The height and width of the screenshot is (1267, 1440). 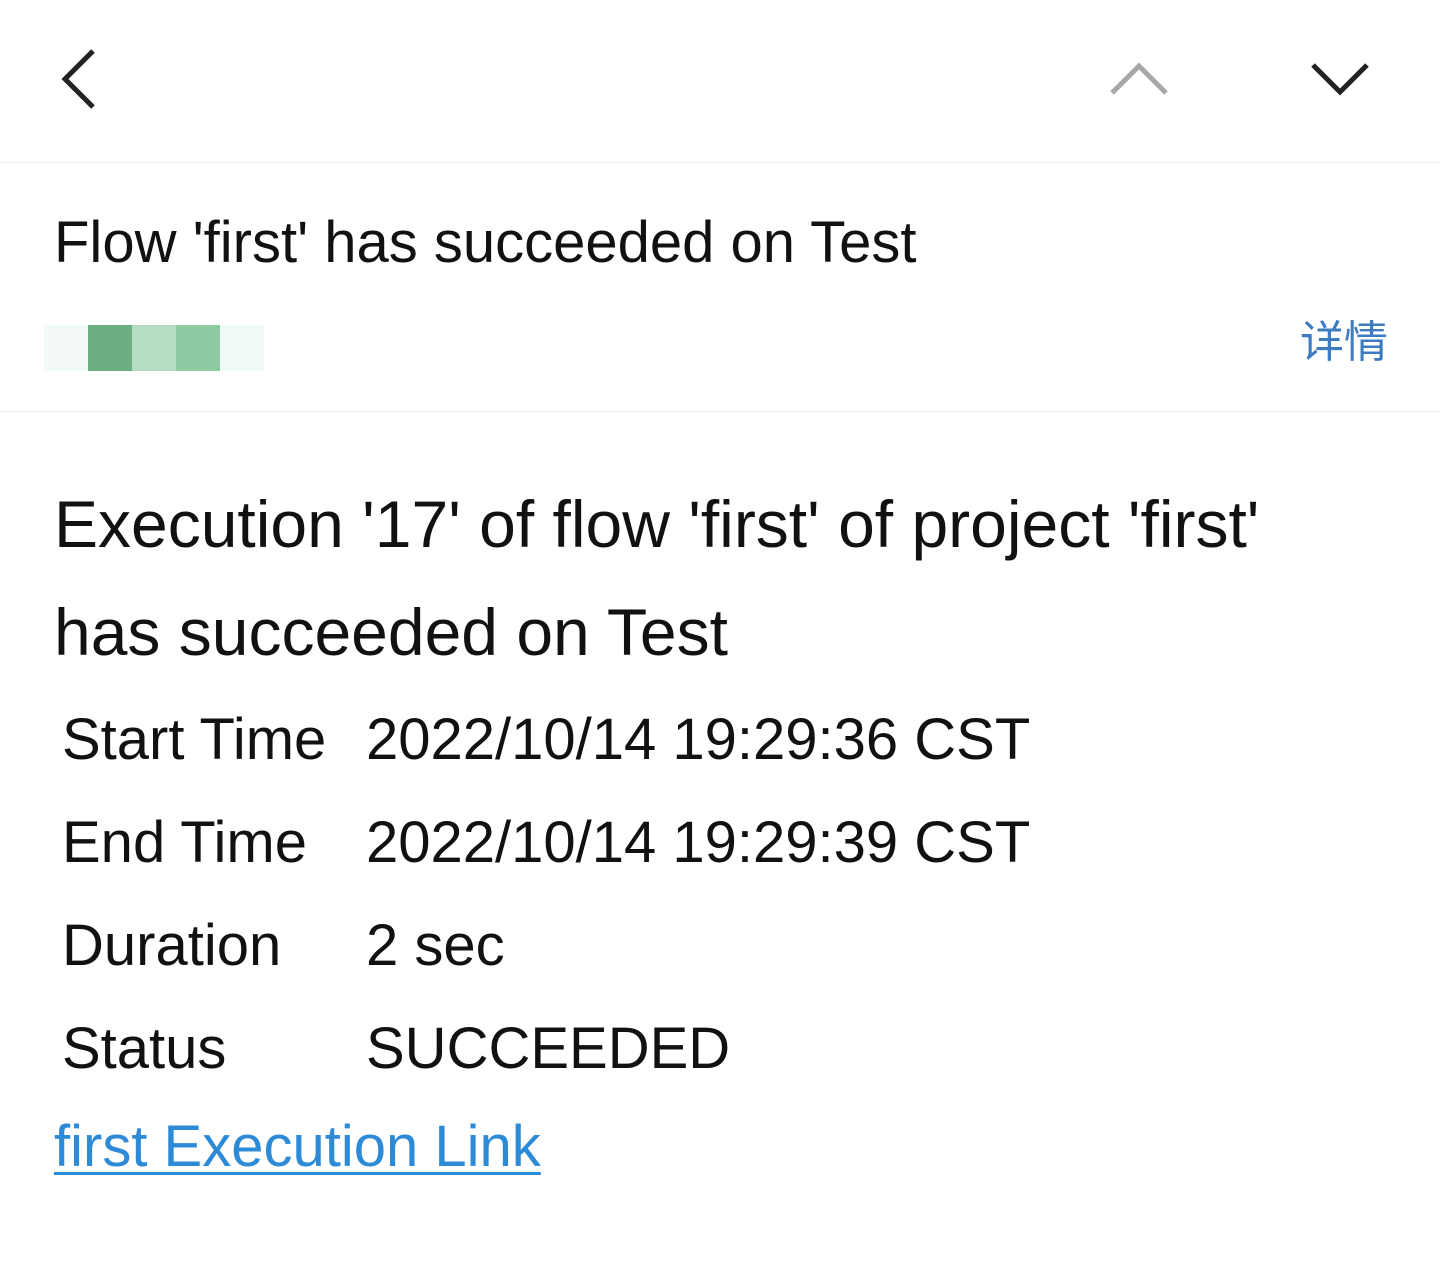 What do you see at coordinates (548, 1048) in the screenshot?
I see `status-value: SUCCEEDED` at bounding box center [548, 1048].